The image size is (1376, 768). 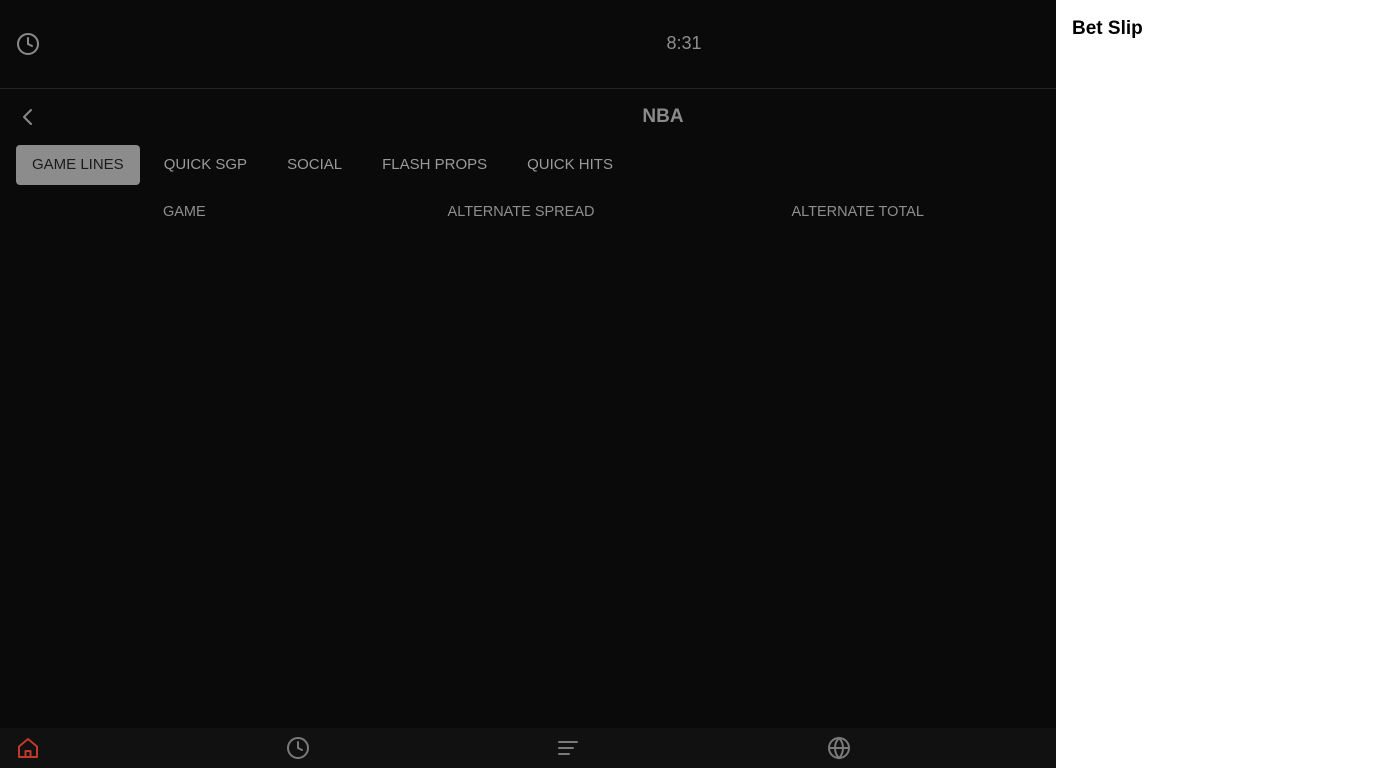 I want to click on column-headers: GAME ALTERNATE SPREAD ALTERNATE TOTAL, so click(x=521, y=212).